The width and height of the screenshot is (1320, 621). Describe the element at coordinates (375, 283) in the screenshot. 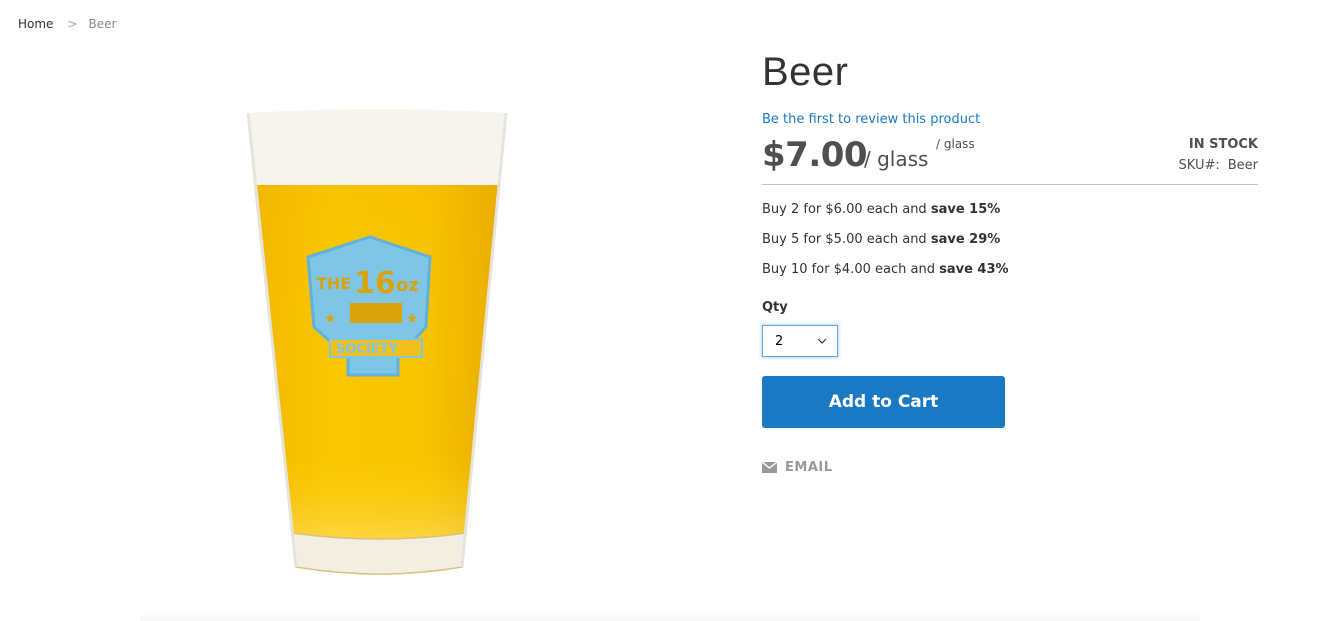

I see `svg-text: 16` at that location.